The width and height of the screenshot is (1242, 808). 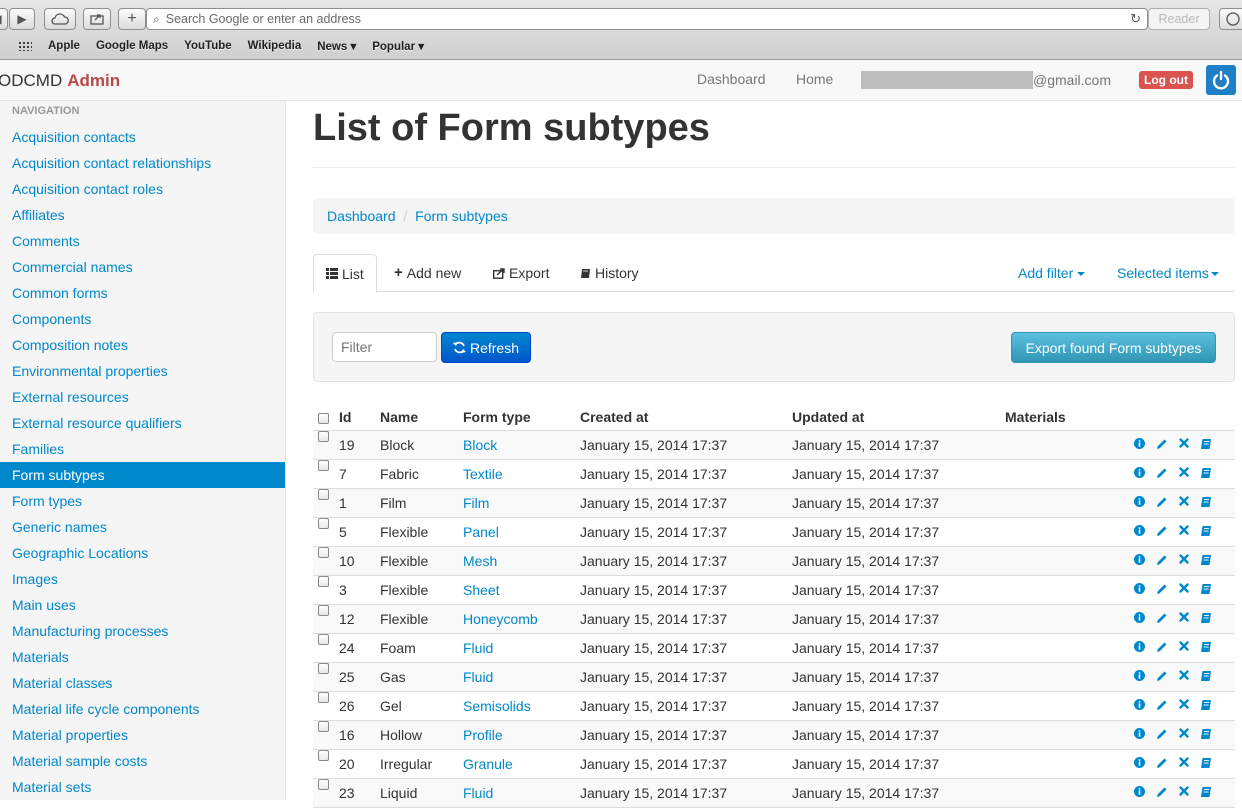 I want to click on filter-input, so click(x=384, y=347).